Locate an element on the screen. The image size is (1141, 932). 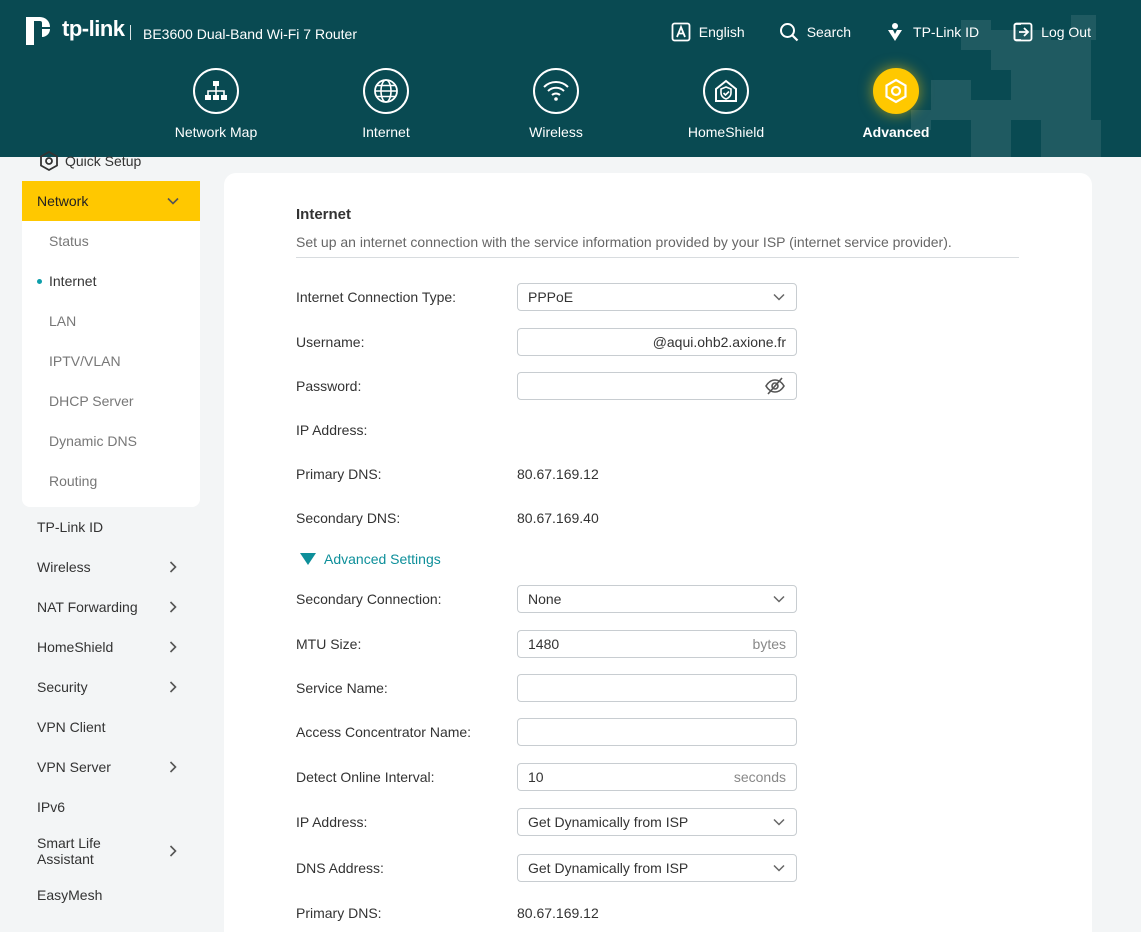
field-label: Secondary DNS: is located at coordinates (348, 518).